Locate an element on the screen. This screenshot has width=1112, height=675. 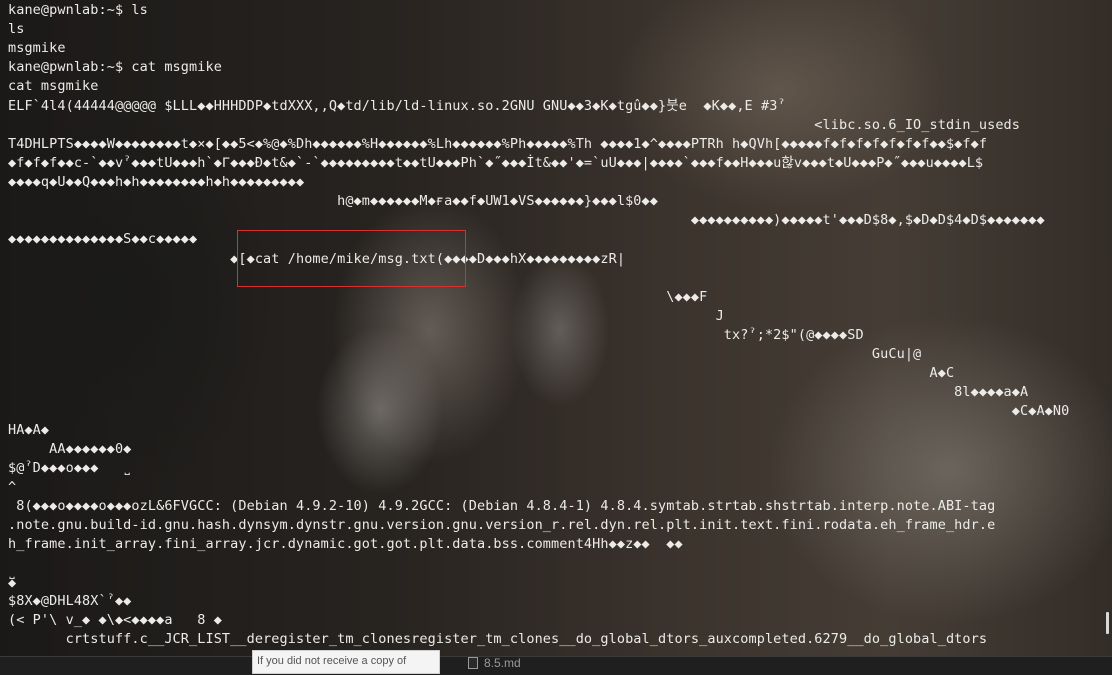
terminal-line: J is located at coordinates (366, 316).